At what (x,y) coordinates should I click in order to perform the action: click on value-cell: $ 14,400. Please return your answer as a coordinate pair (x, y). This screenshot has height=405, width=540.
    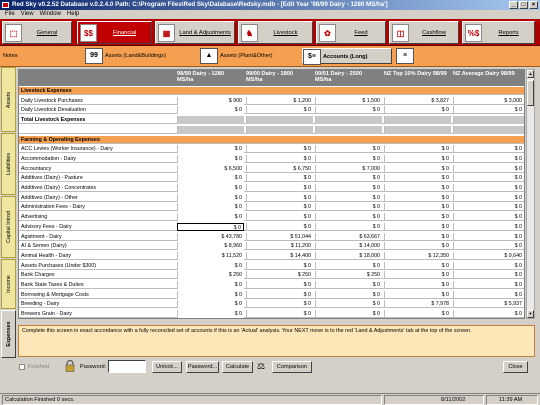
    Looking at the image, I should click on (279, 255).